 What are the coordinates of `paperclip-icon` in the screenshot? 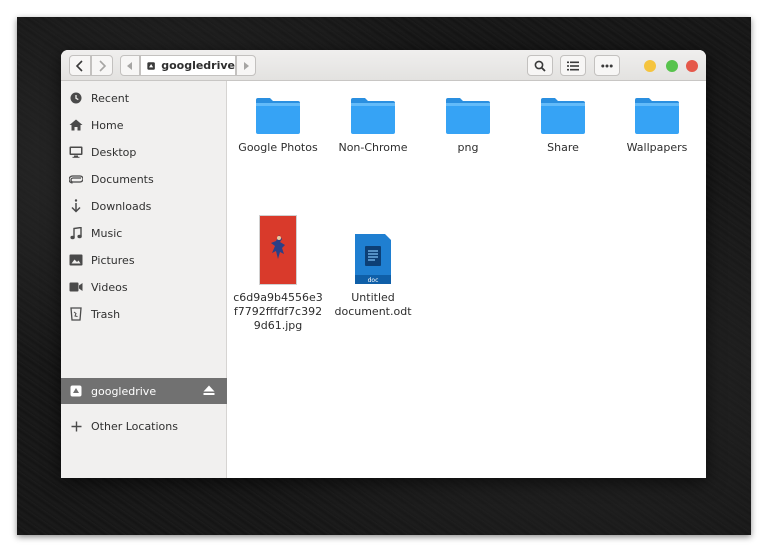 It's located at (76, 179).